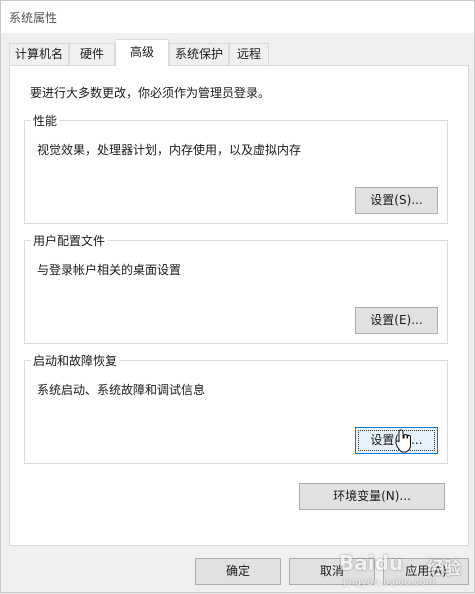 The height and width of the screenshot is (594, 475). What do you see at coordinates (389, 582) in the screenshot?
I see `watermark-url: jingyan.baidu.com` at bounding box center [389, 582].